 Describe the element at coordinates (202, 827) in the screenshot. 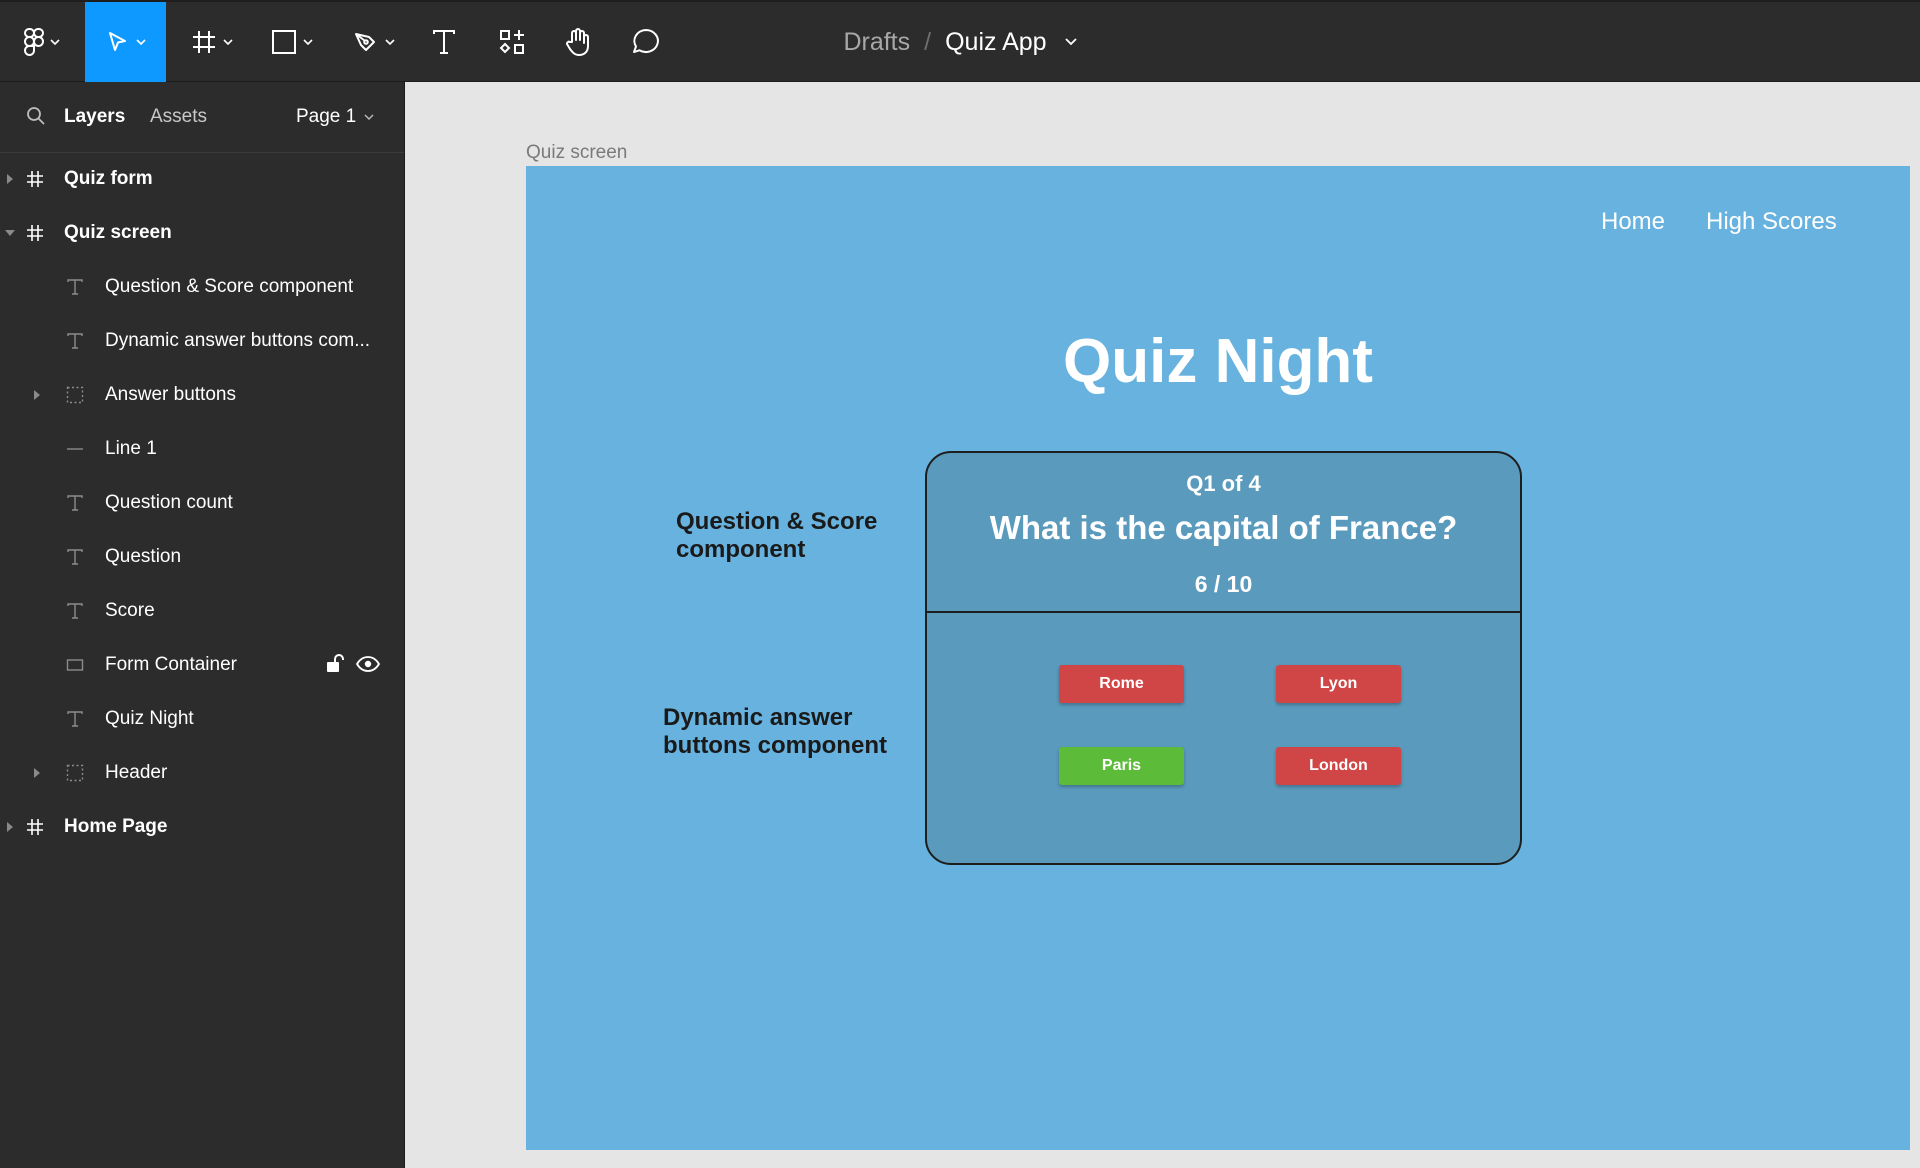

I see `layer-home-page: Home Page` at that location.